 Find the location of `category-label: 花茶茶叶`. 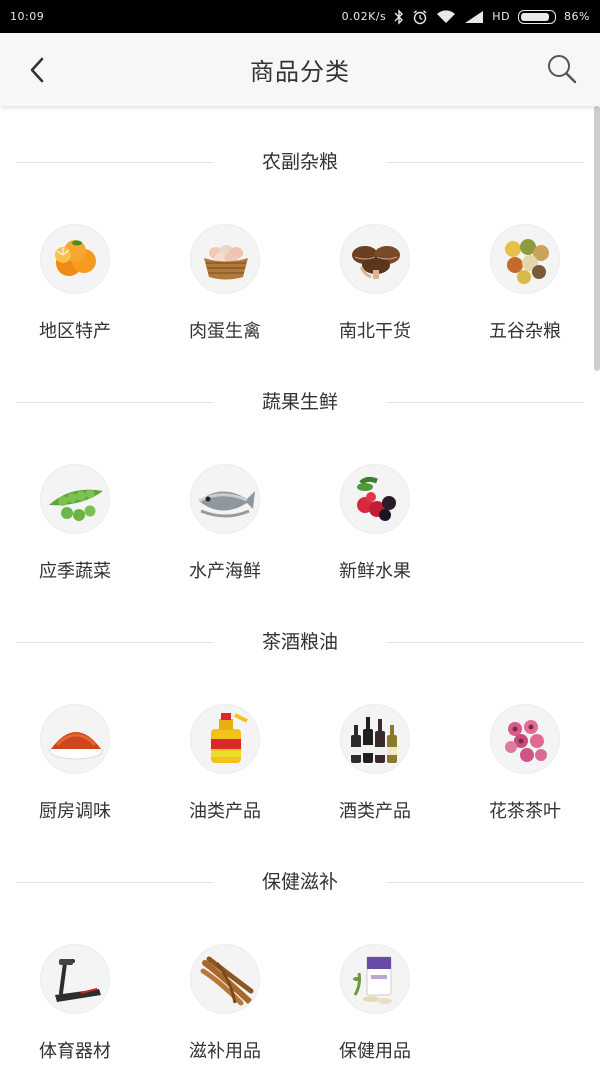

category-label: 花茶茶叶 is located at coordinates (525, 811).